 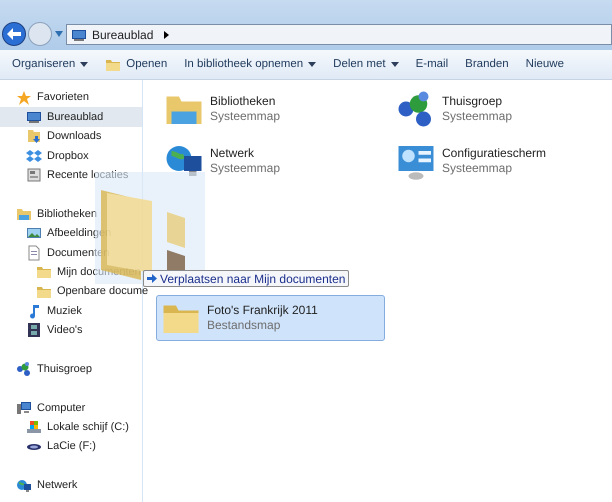 I want to click on folder-item: Thuisgroep Systeemmap, so click(x=491, y=109).